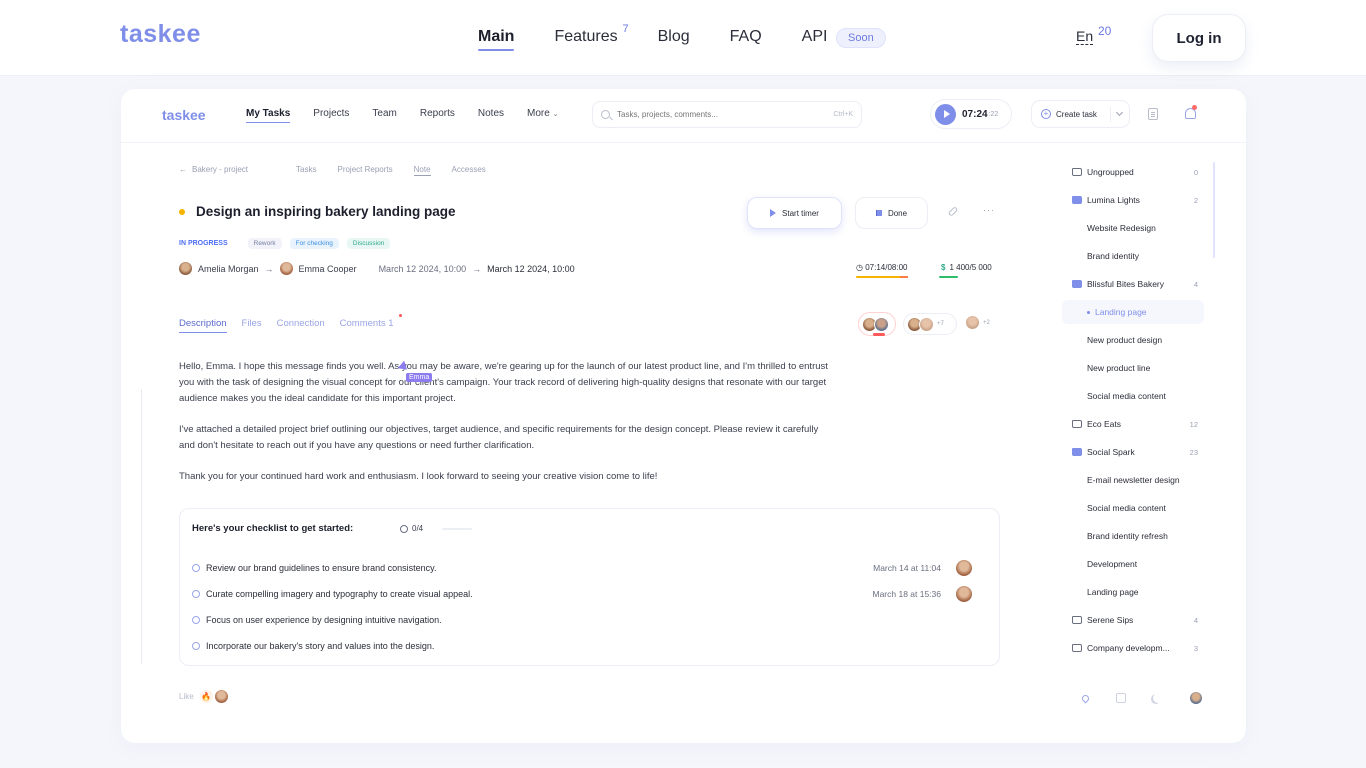  Describe the element at coordinates (746, 37) in the screenshot. I see `nav-faq: FAQ` at that location.